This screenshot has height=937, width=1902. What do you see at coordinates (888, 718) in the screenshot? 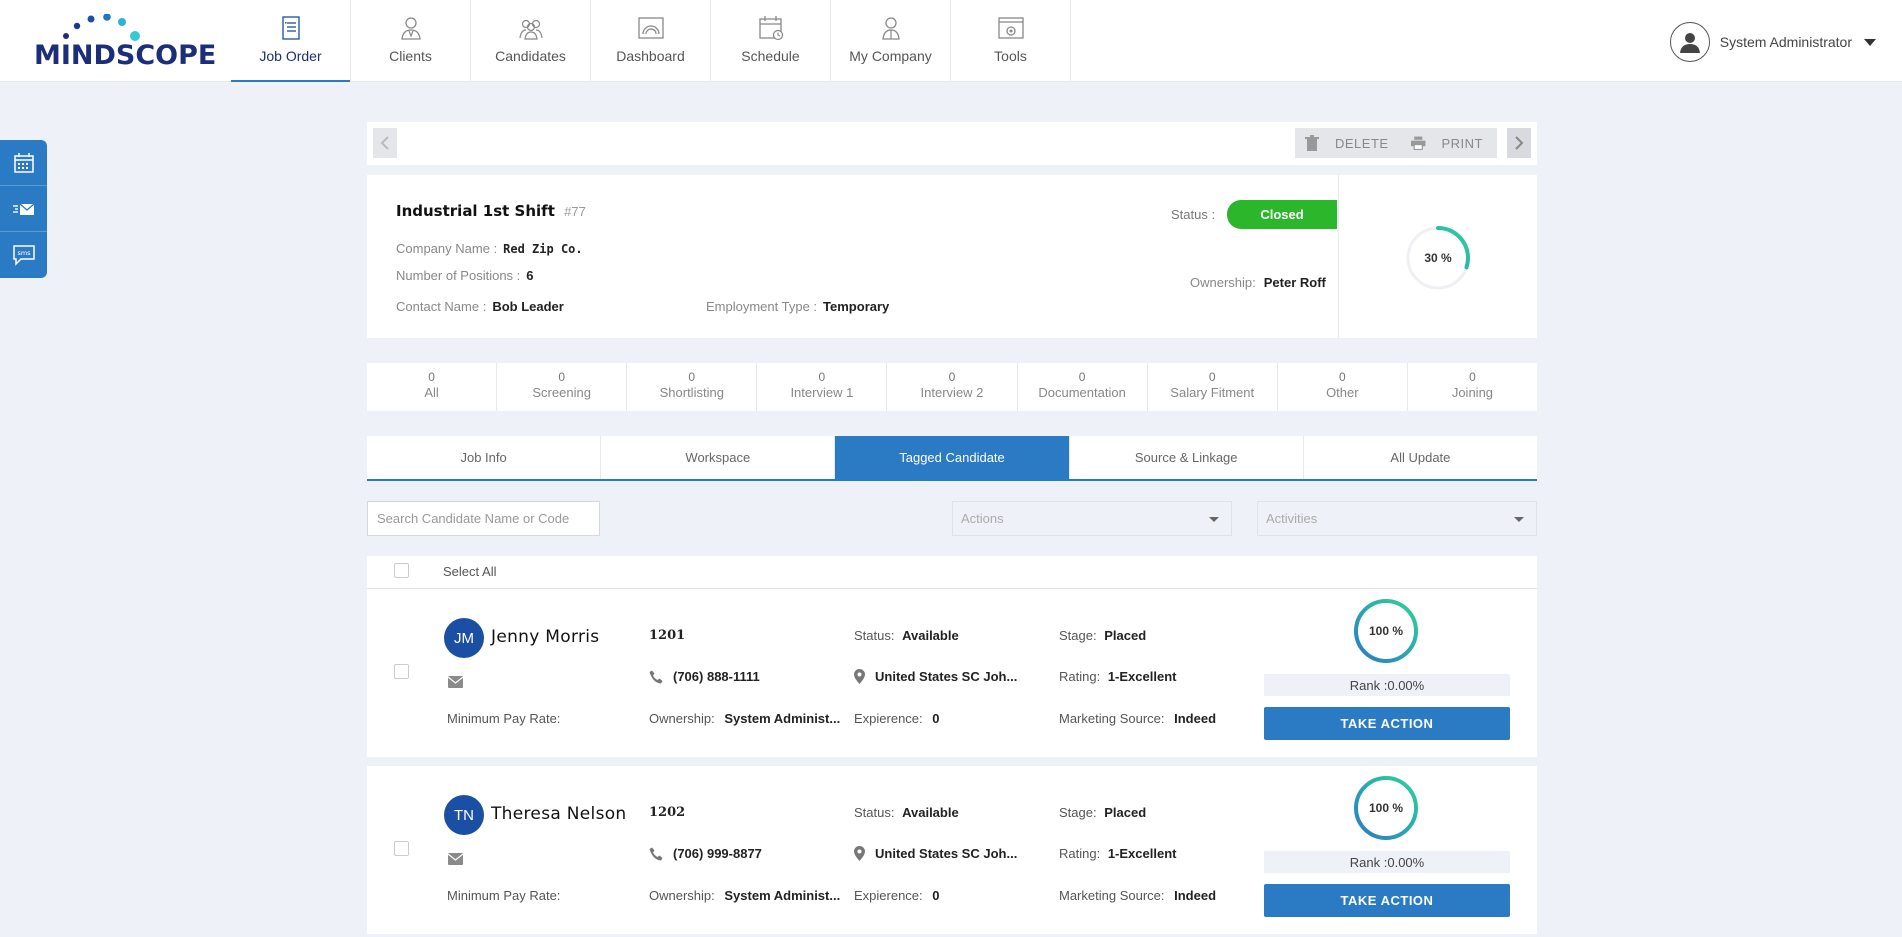
I see `experience-label: Expierence:` at bounding box center [888, 718].